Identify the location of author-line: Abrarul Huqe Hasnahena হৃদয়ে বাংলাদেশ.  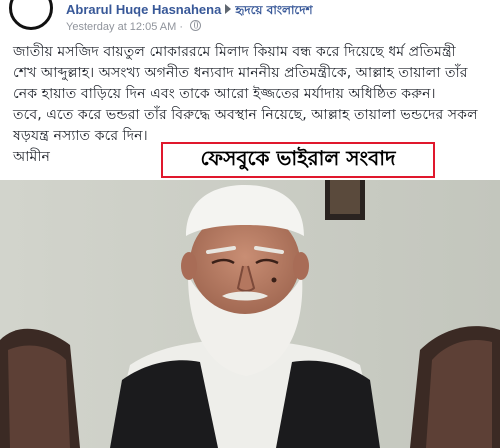
(189, 12).